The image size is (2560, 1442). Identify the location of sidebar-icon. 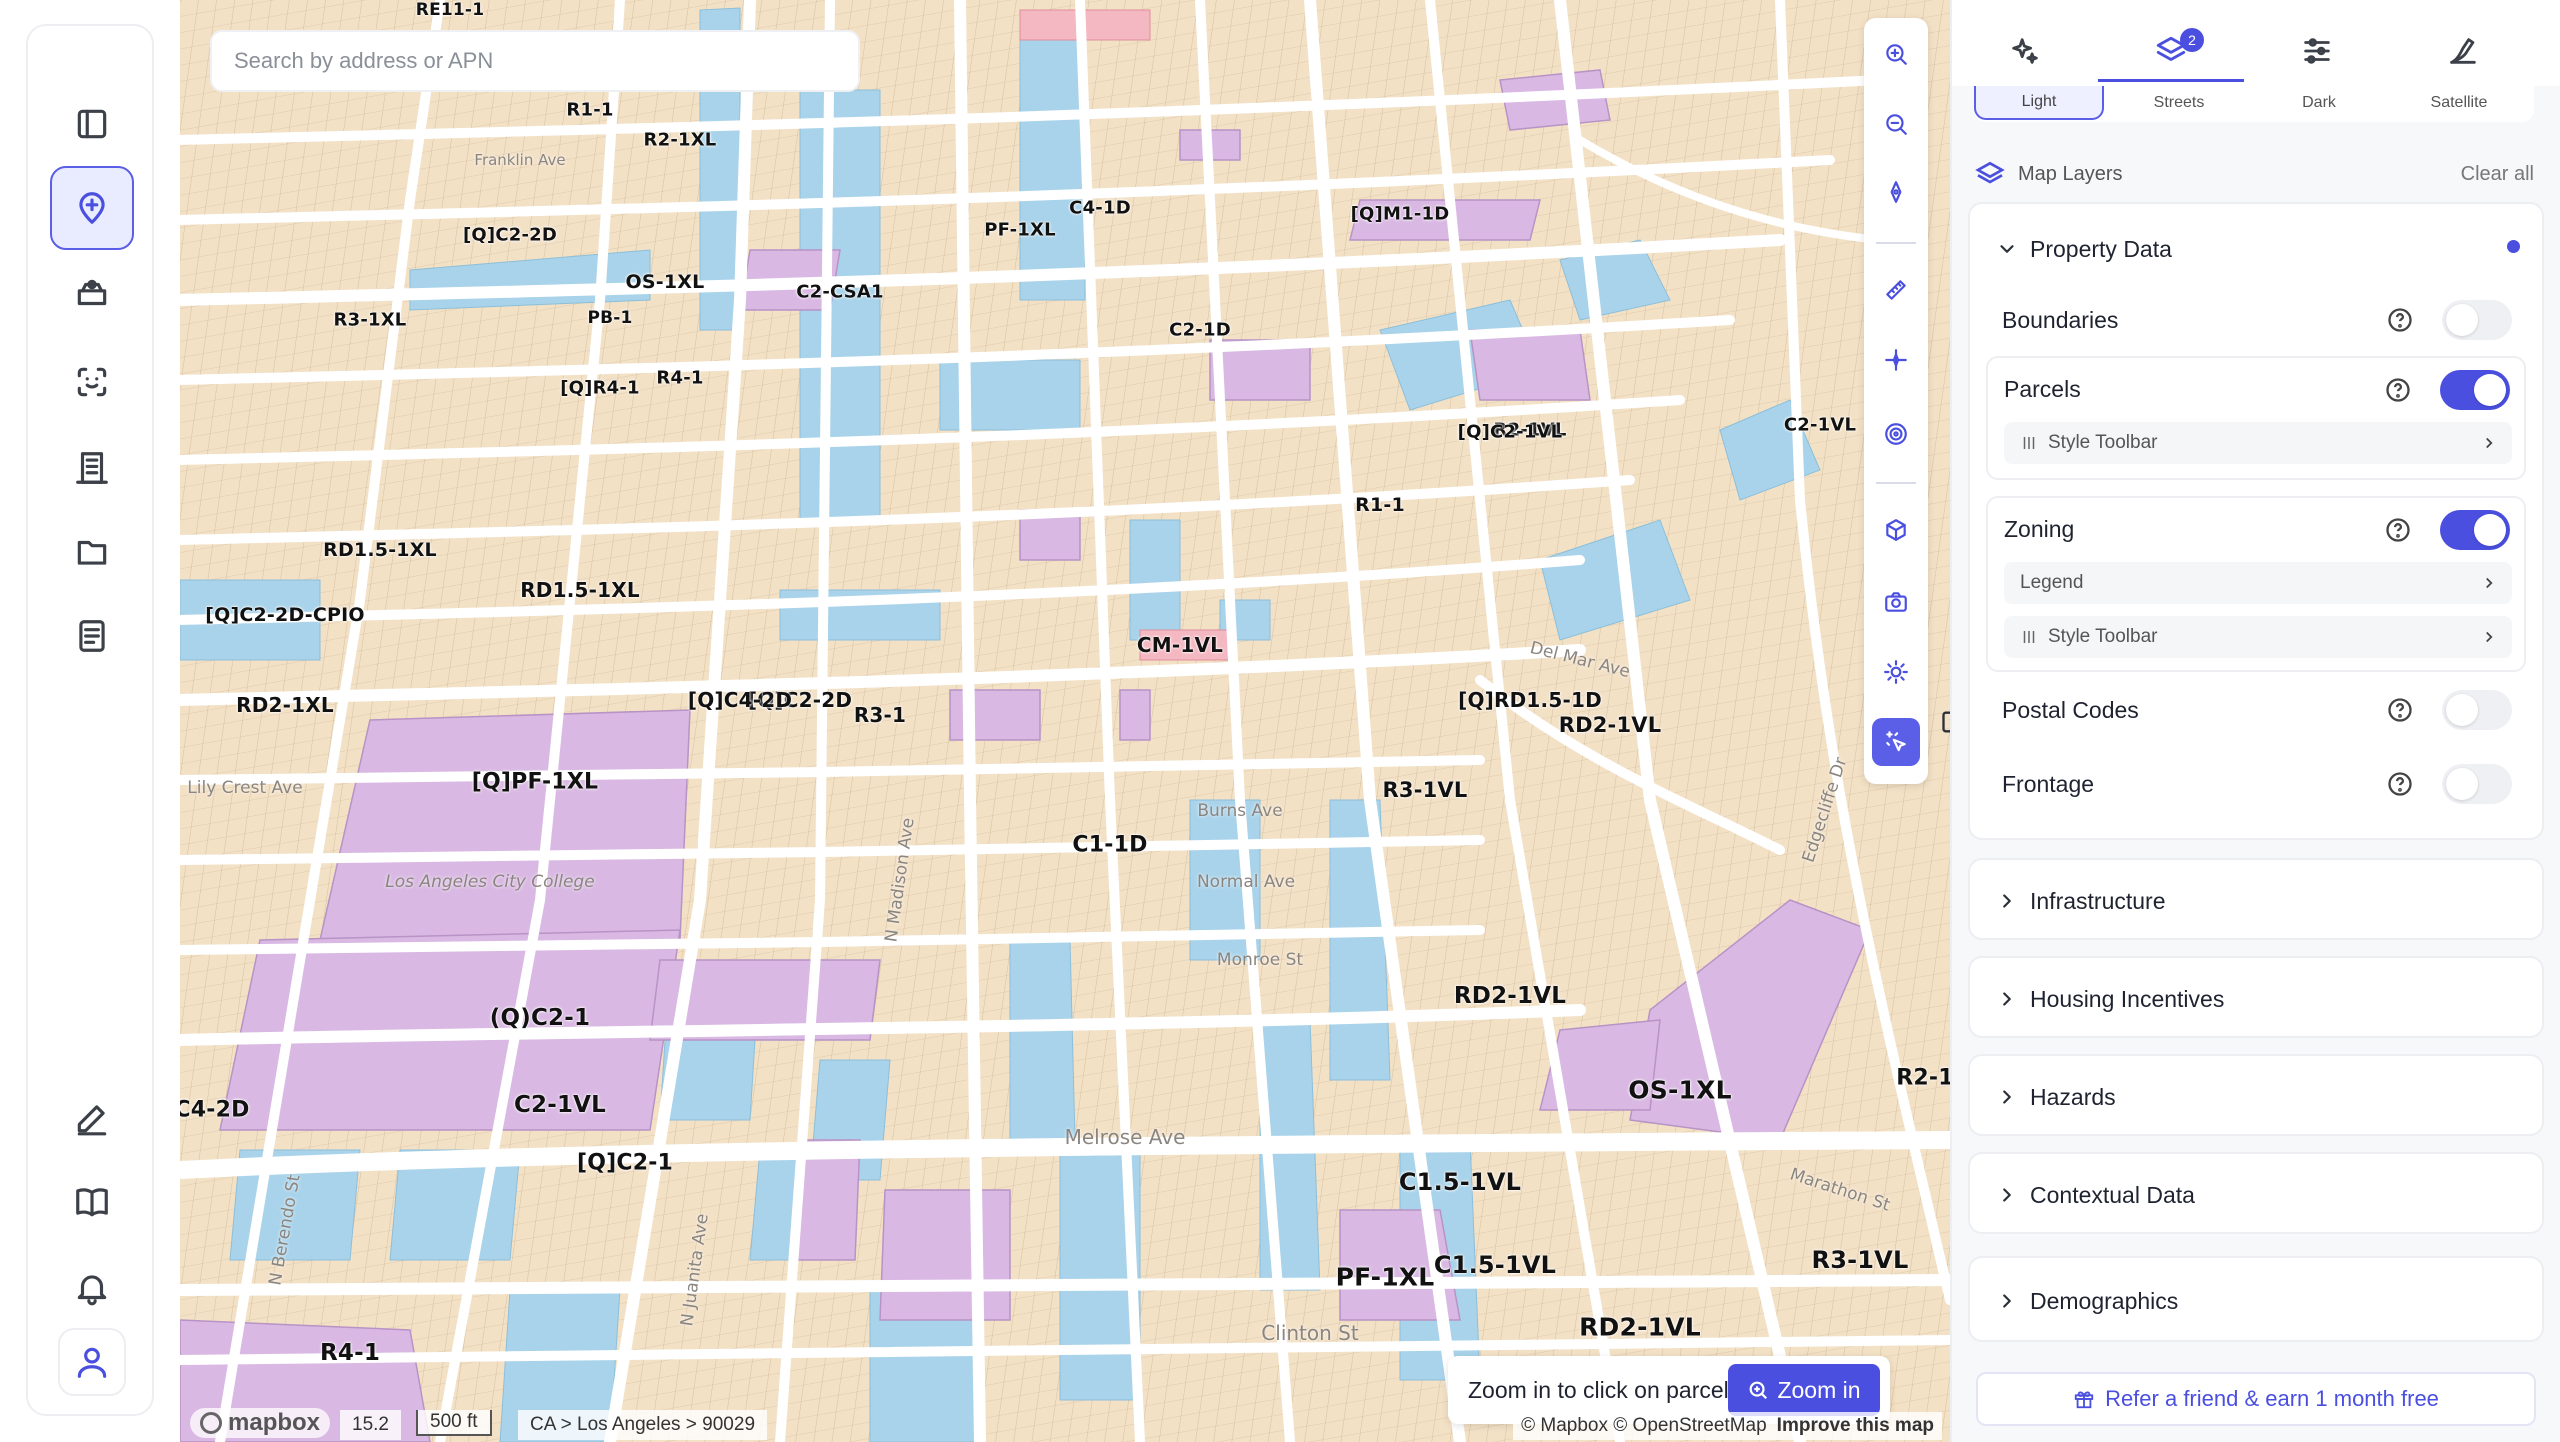
(92, 124).